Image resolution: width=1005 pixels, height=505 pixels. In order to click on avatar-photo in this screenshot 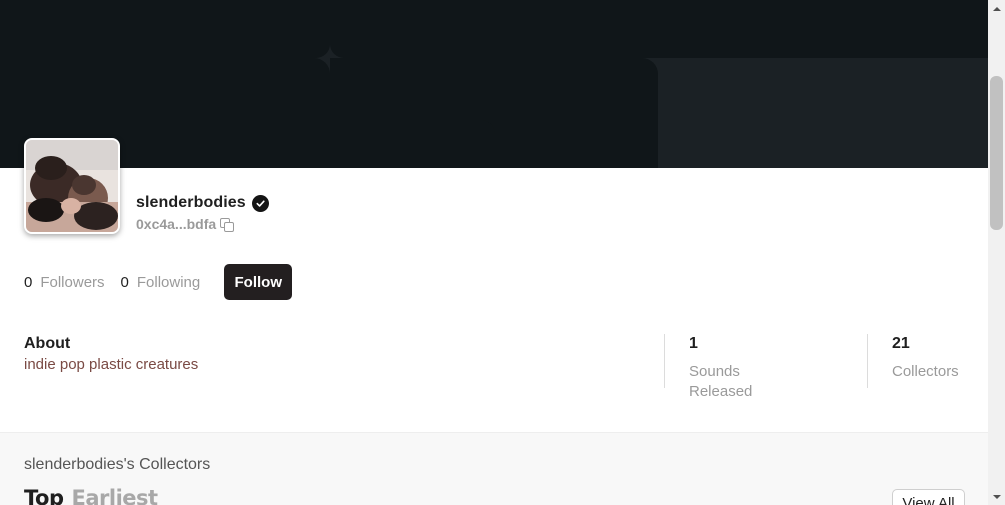, I will do `click(72, 186)`.